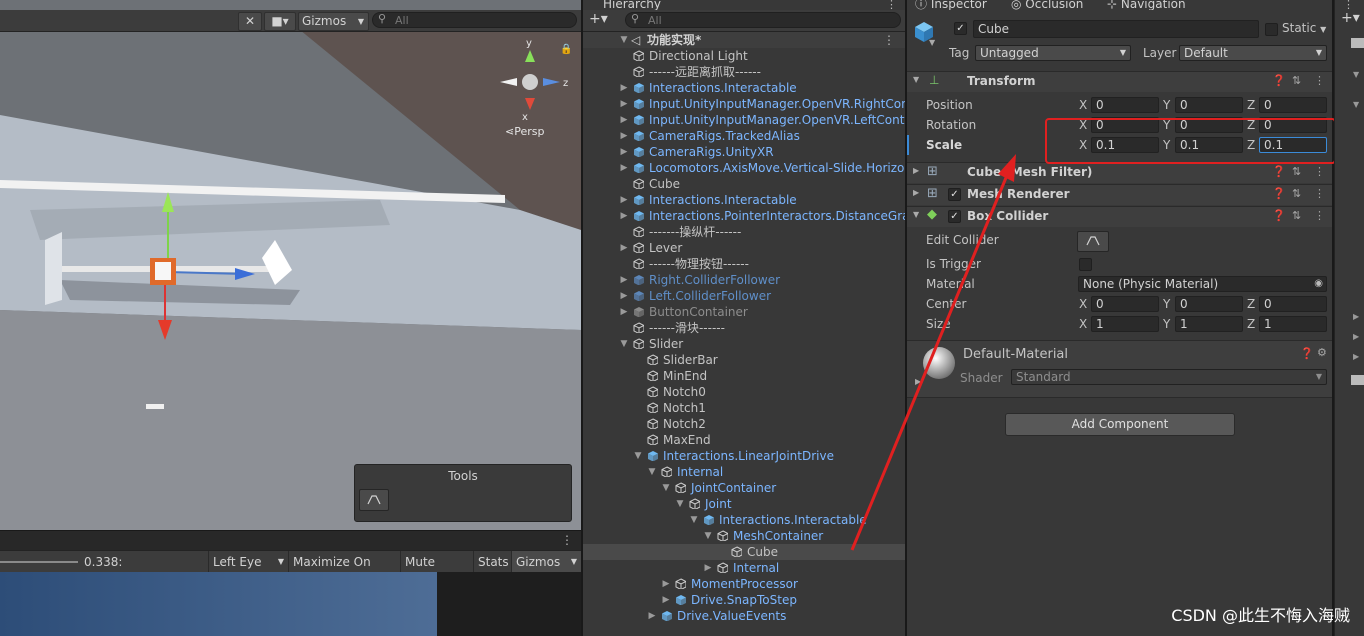 The image size is (1364, 636). Describe the element at coordinates (744, 104) in the screenshot. I see `hierarchy-row: ▶ Input.UnityInputManager.OpenVR.RightCon` at that location.